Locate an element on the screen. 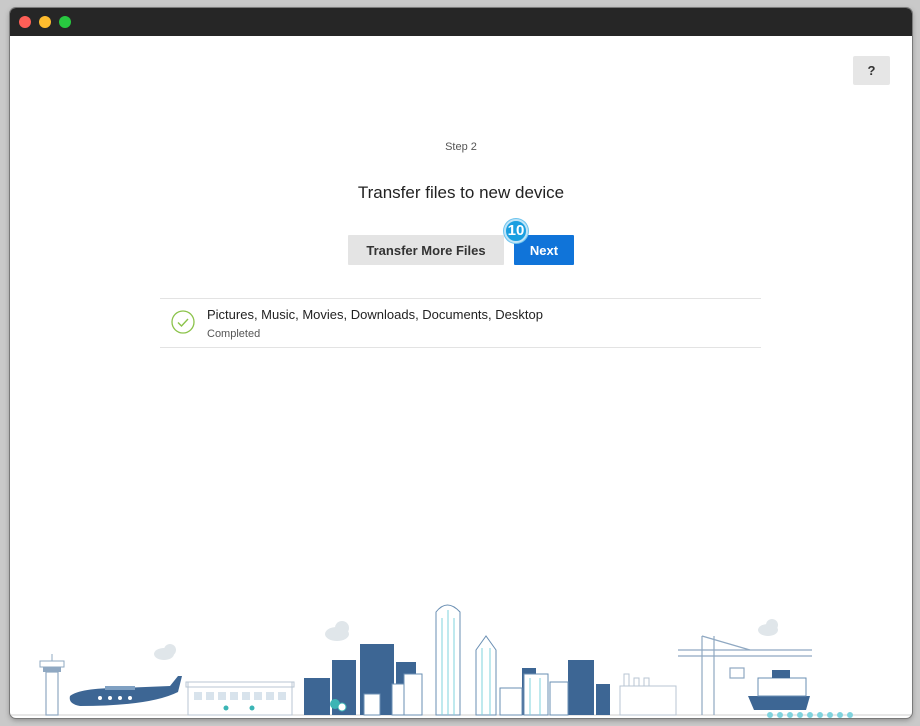 The image size is (920, 726). step-label: Step 2 is located at coordinates (461, 147).